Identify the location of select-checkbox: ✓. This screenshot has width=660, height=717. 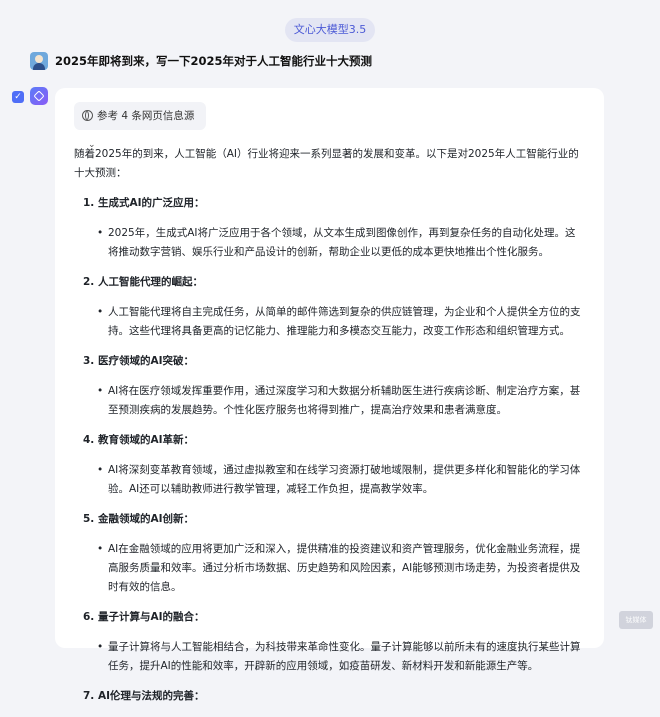
(18, 97).